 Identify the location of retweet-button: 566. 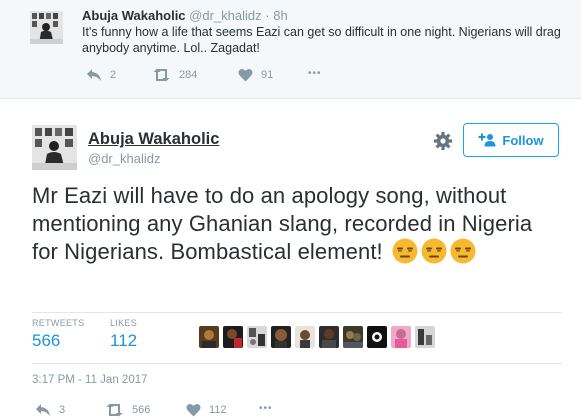
(127, 410).